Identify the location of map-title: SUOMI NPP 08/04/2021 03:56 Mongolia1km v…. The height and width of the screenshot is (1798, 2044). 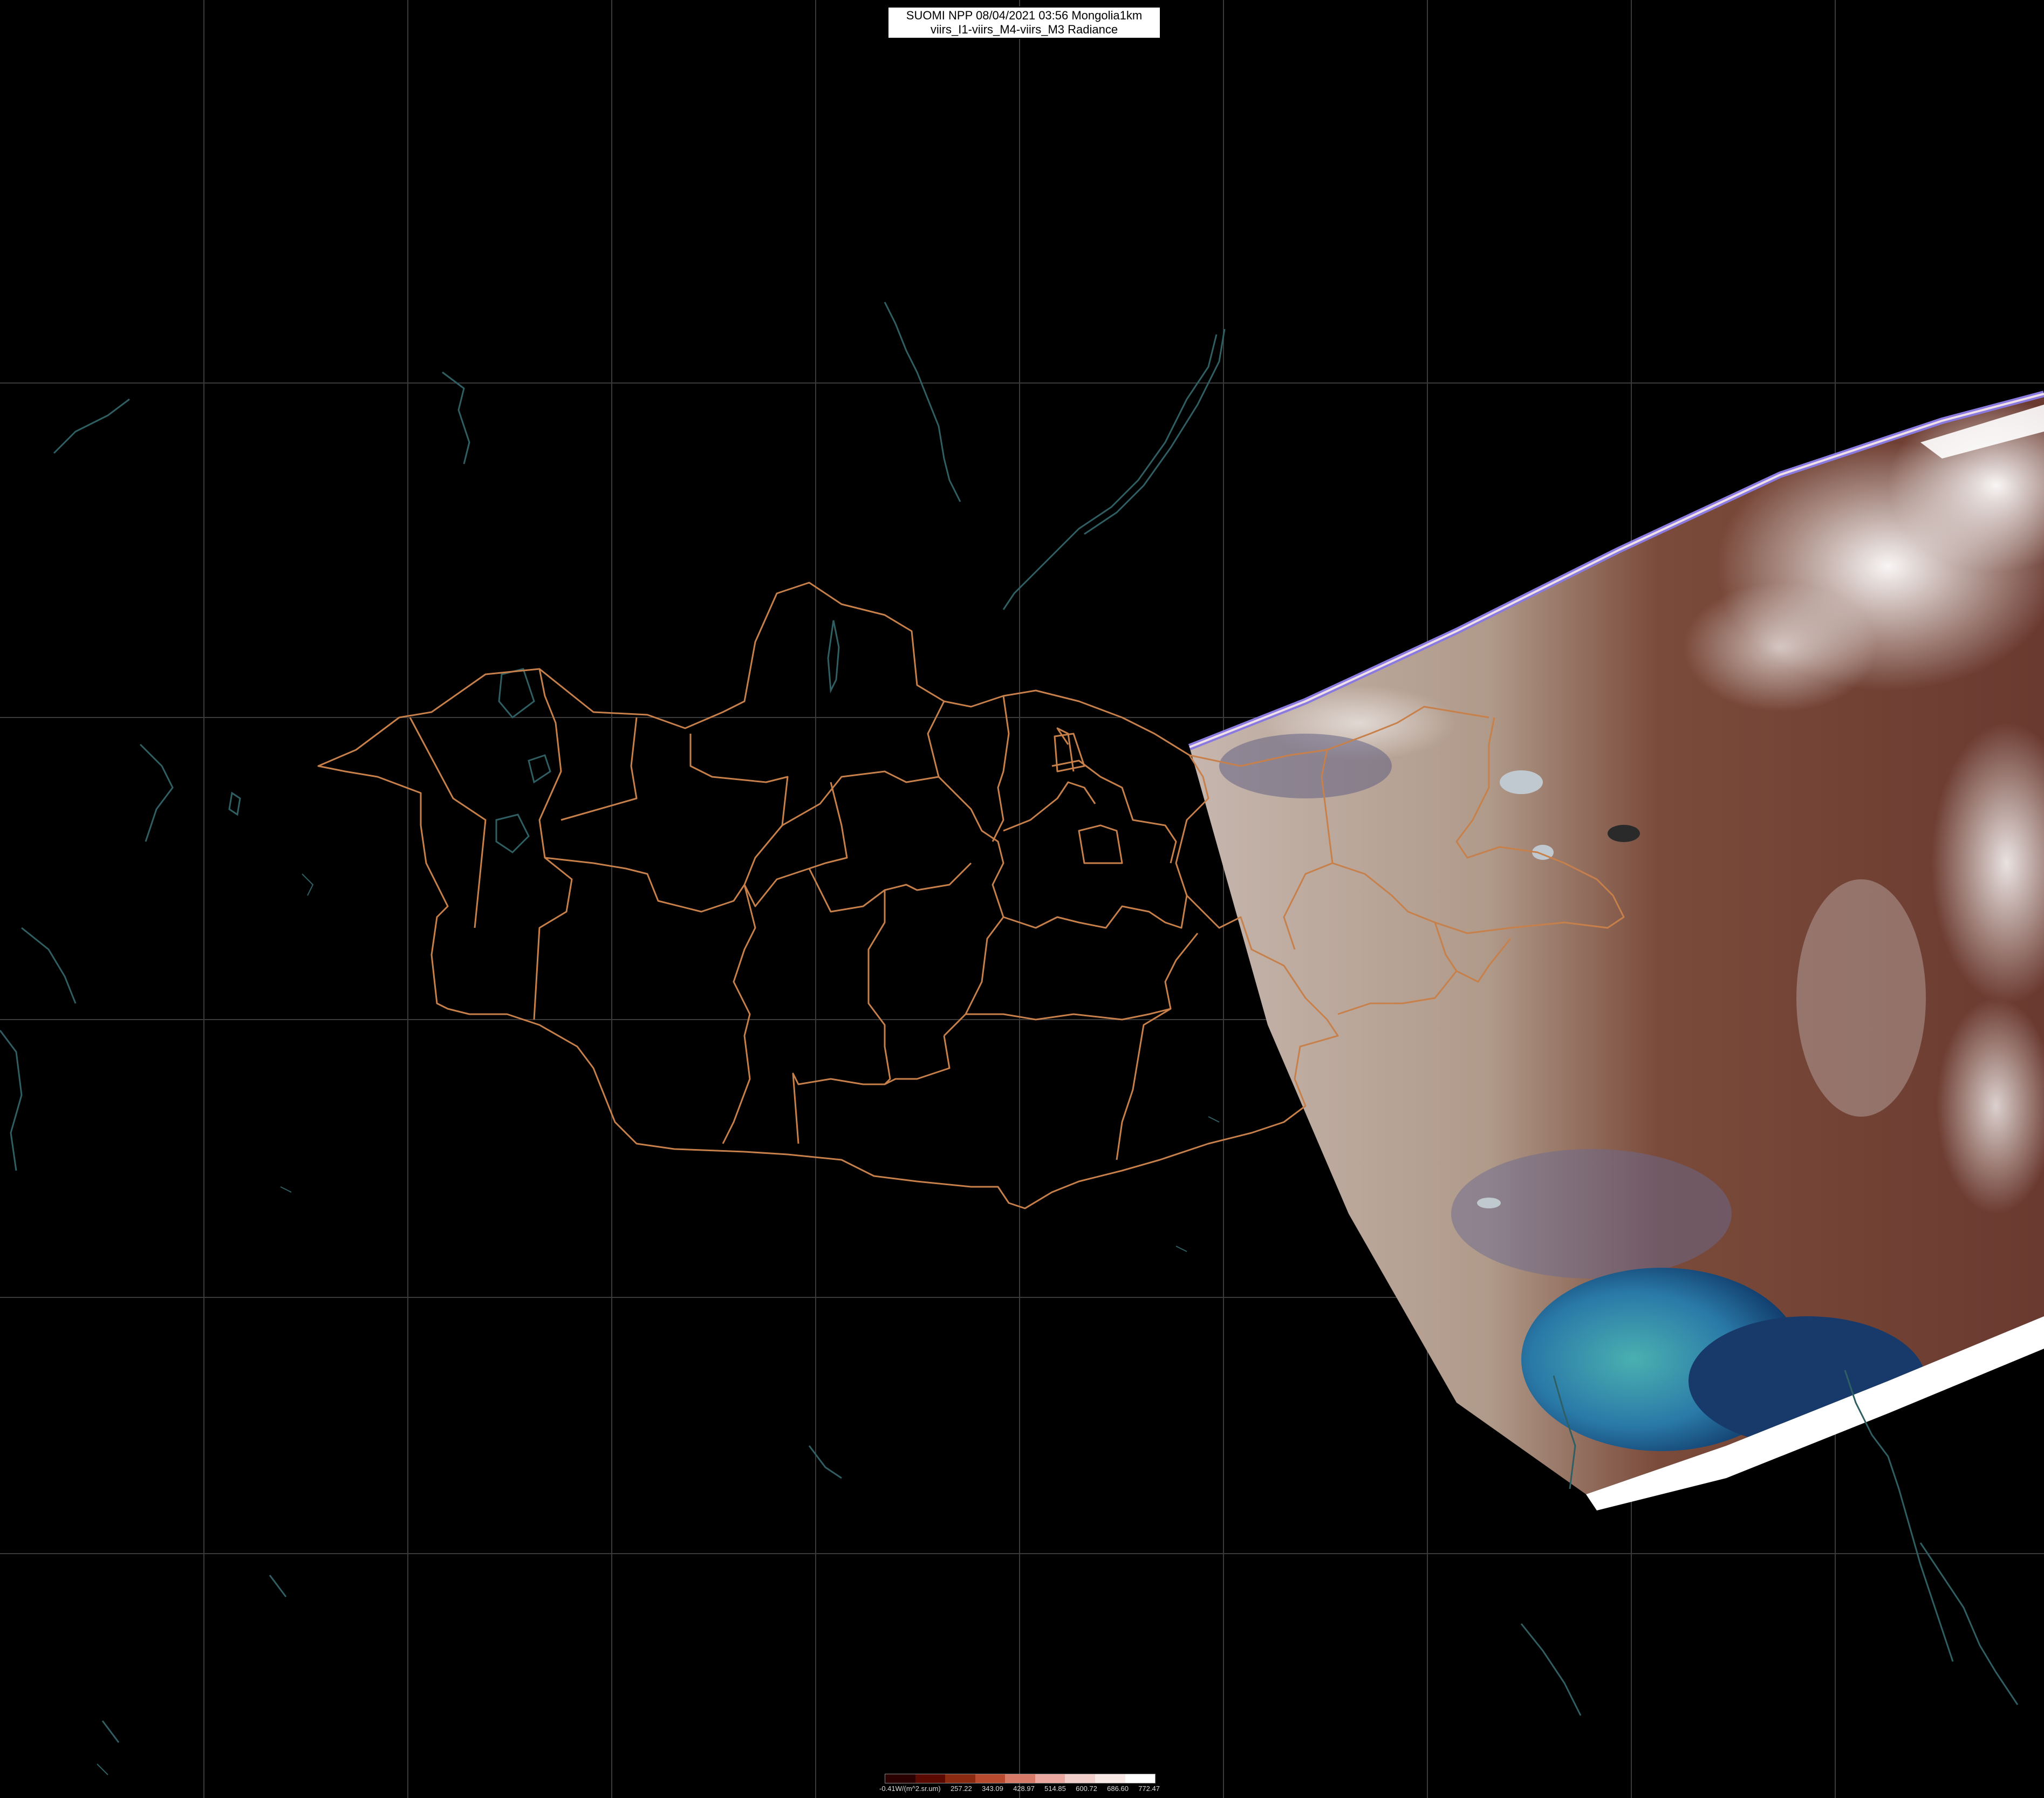
(1024, 23).